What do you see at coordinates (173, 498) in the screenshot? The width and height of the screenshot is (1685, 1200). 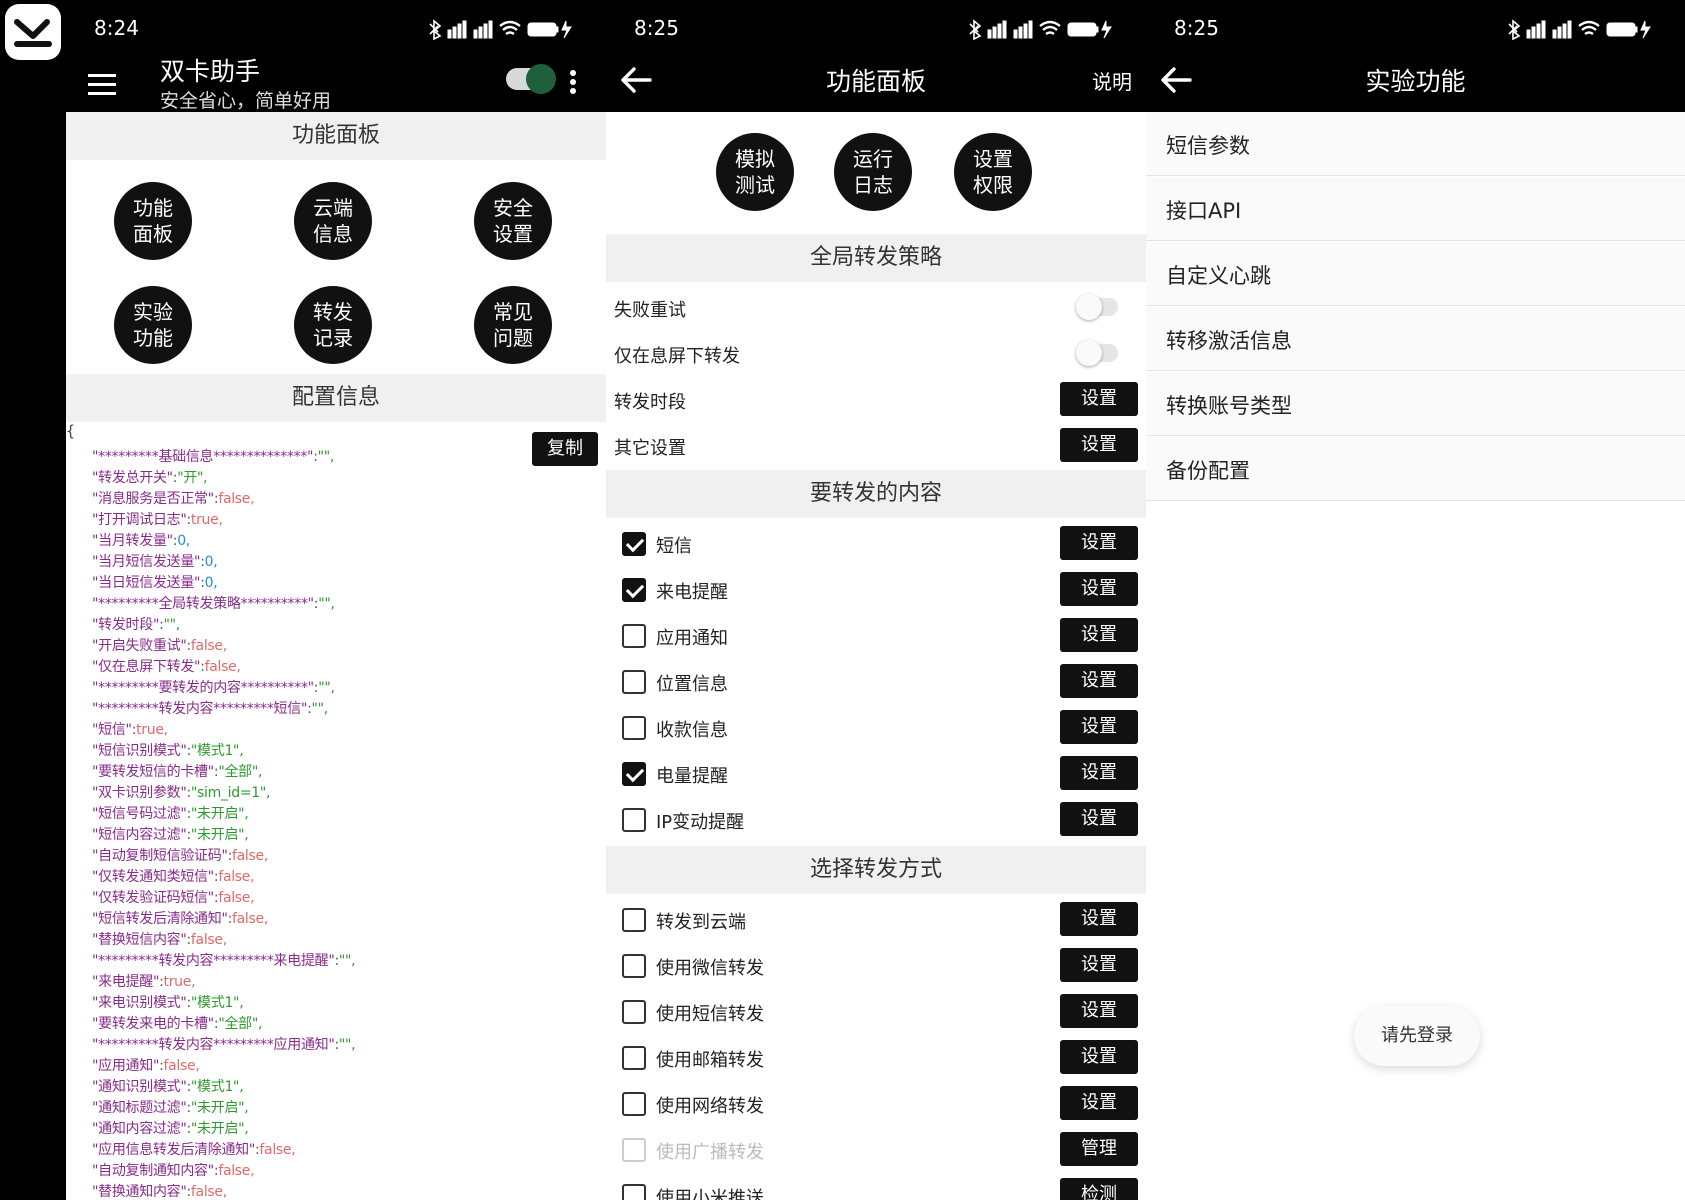 I see `config-line: "消息服务是否正常":false,` at bounding box center [173, 498].